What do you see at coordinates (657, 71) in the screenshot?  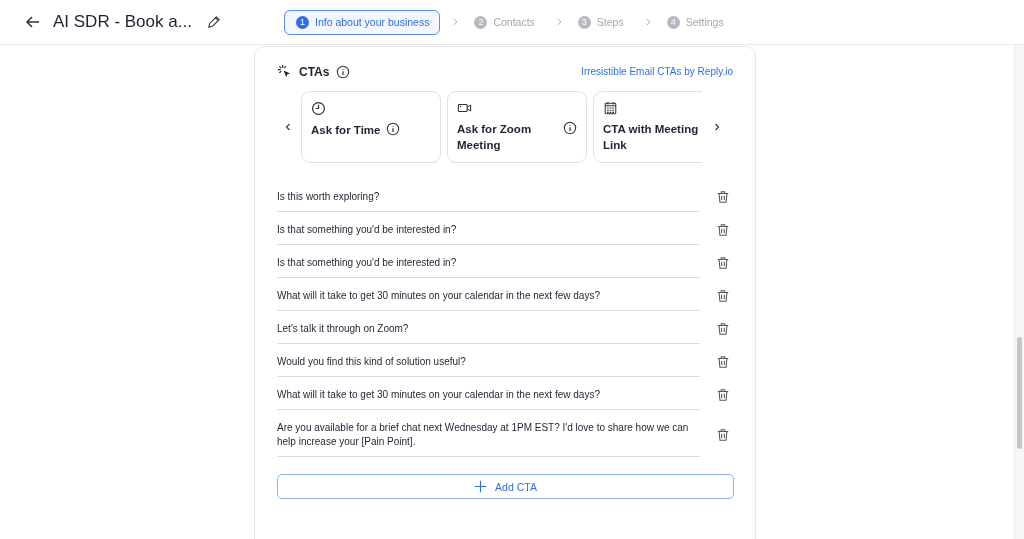 I see `reference-link: Irresistible Email CTAs by Reply.io` at bounding box center [657, 71].